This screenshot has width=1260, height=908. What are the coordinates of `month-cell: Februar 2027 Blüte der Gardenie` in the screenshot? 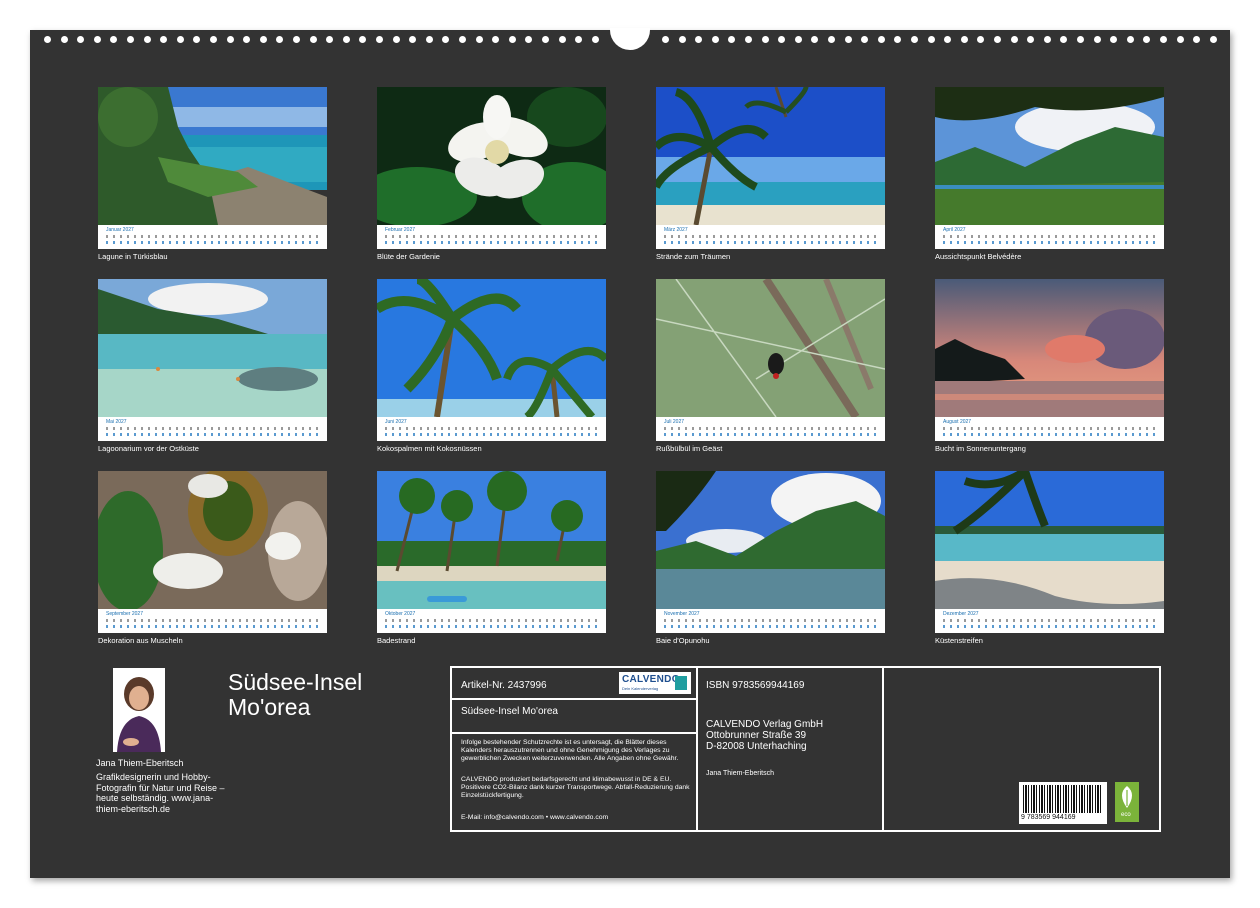 It's located at (491, 174).